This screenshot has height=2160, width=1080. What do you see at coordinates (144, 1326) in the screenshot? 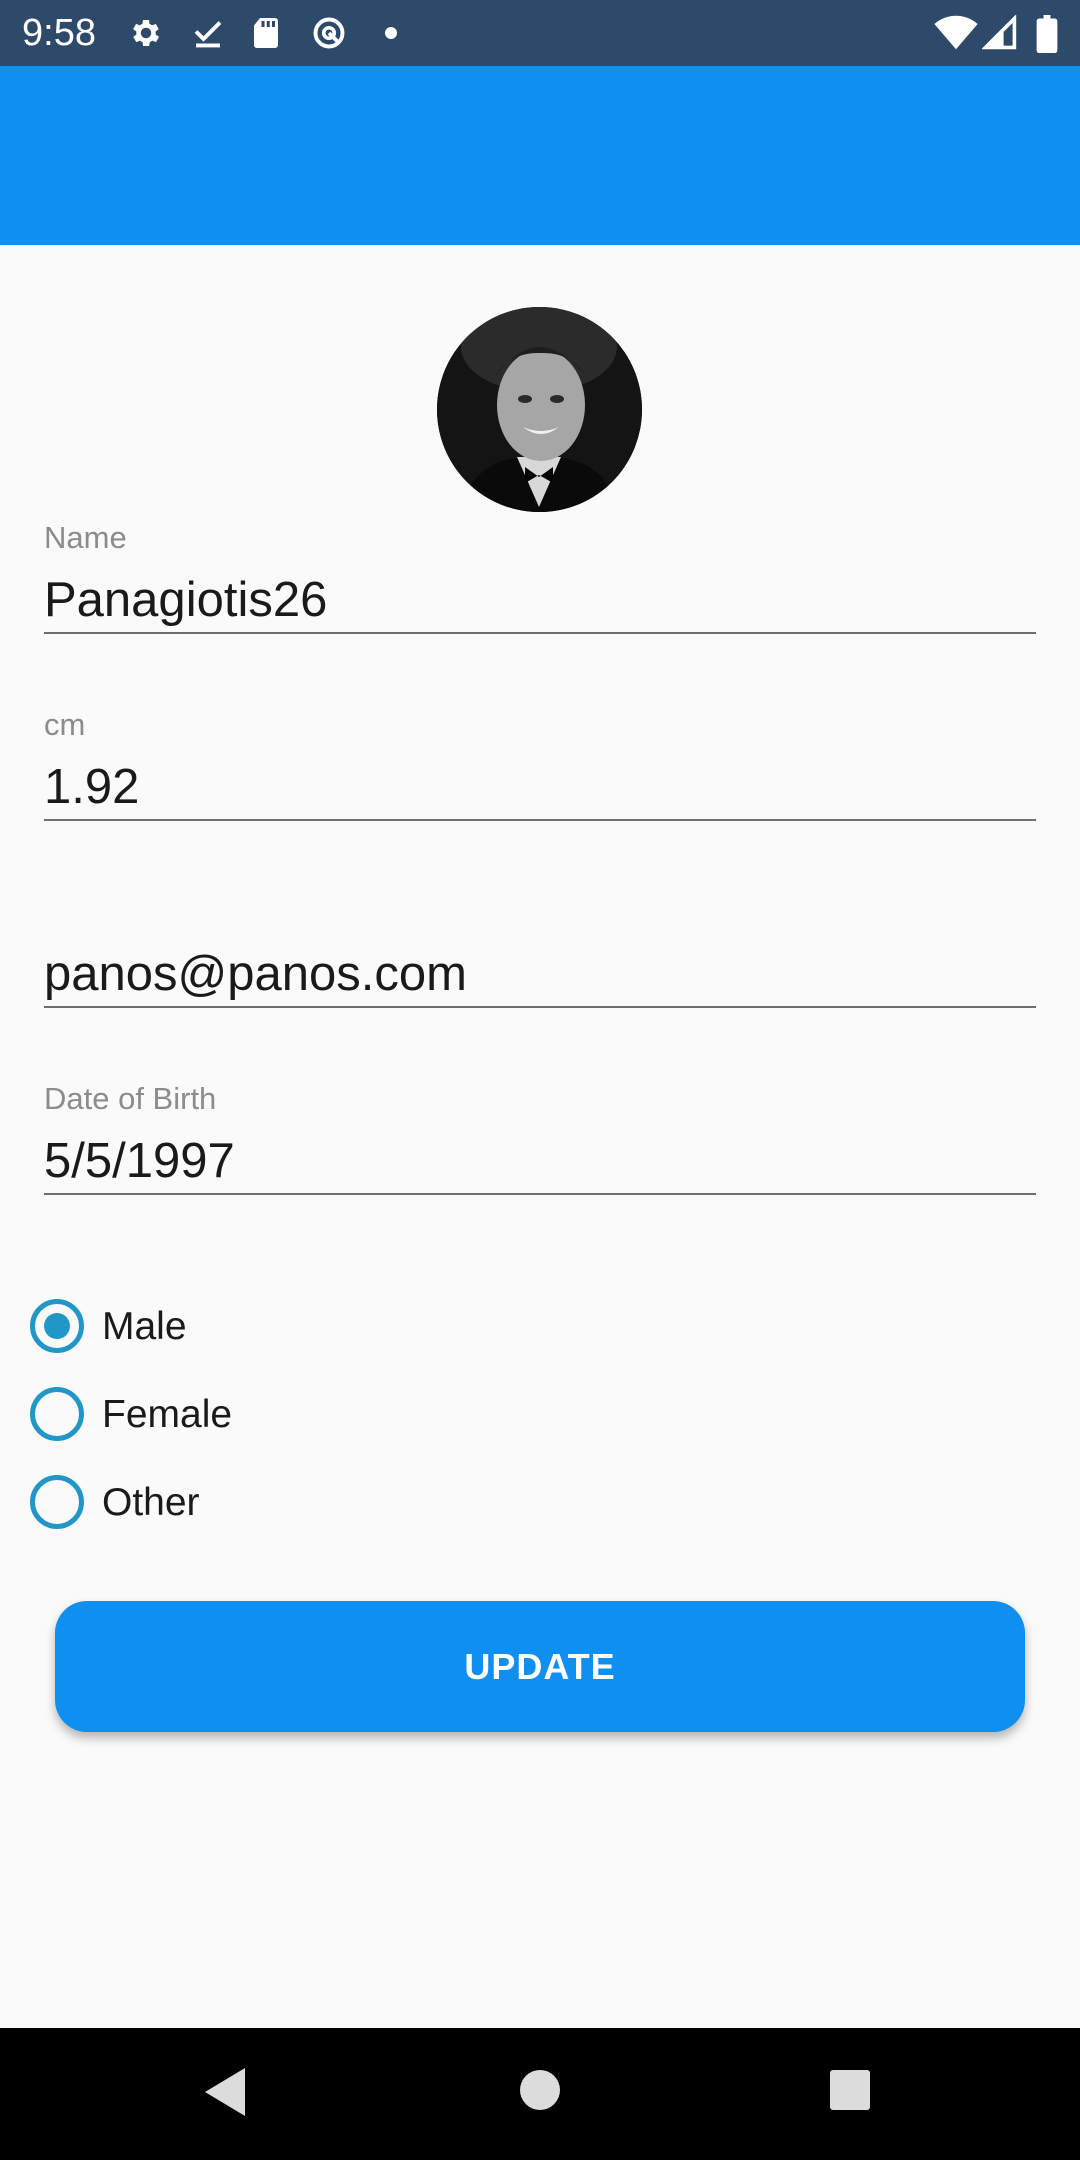
I see `radio-label-male: Male` at bounding box center [144, 1326].